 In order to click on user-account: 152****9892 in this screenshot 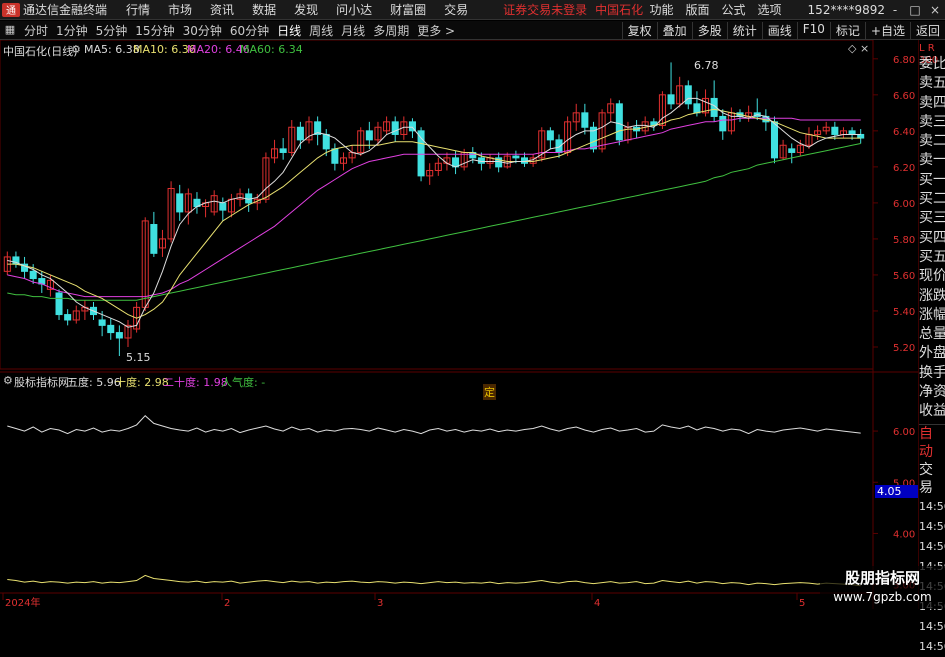, I will do `click(846, 10)`.